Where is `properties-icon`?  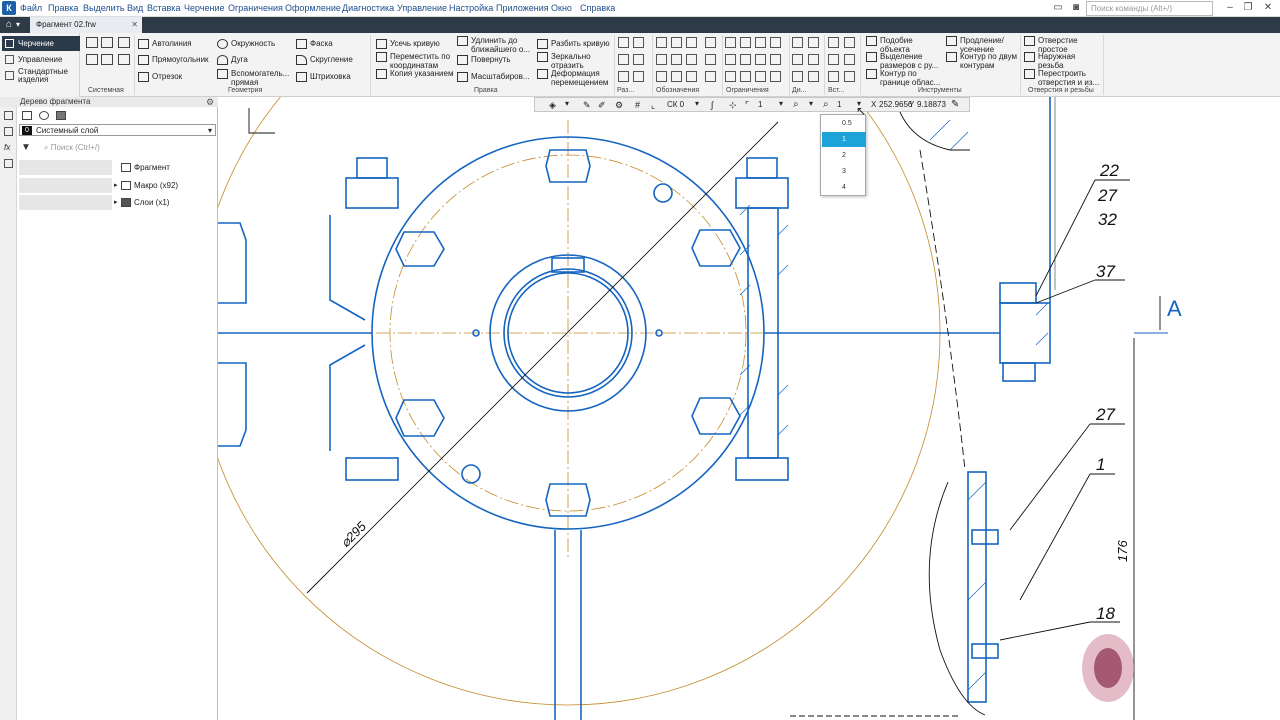
properties-icon is located at coordinates (8, 131).